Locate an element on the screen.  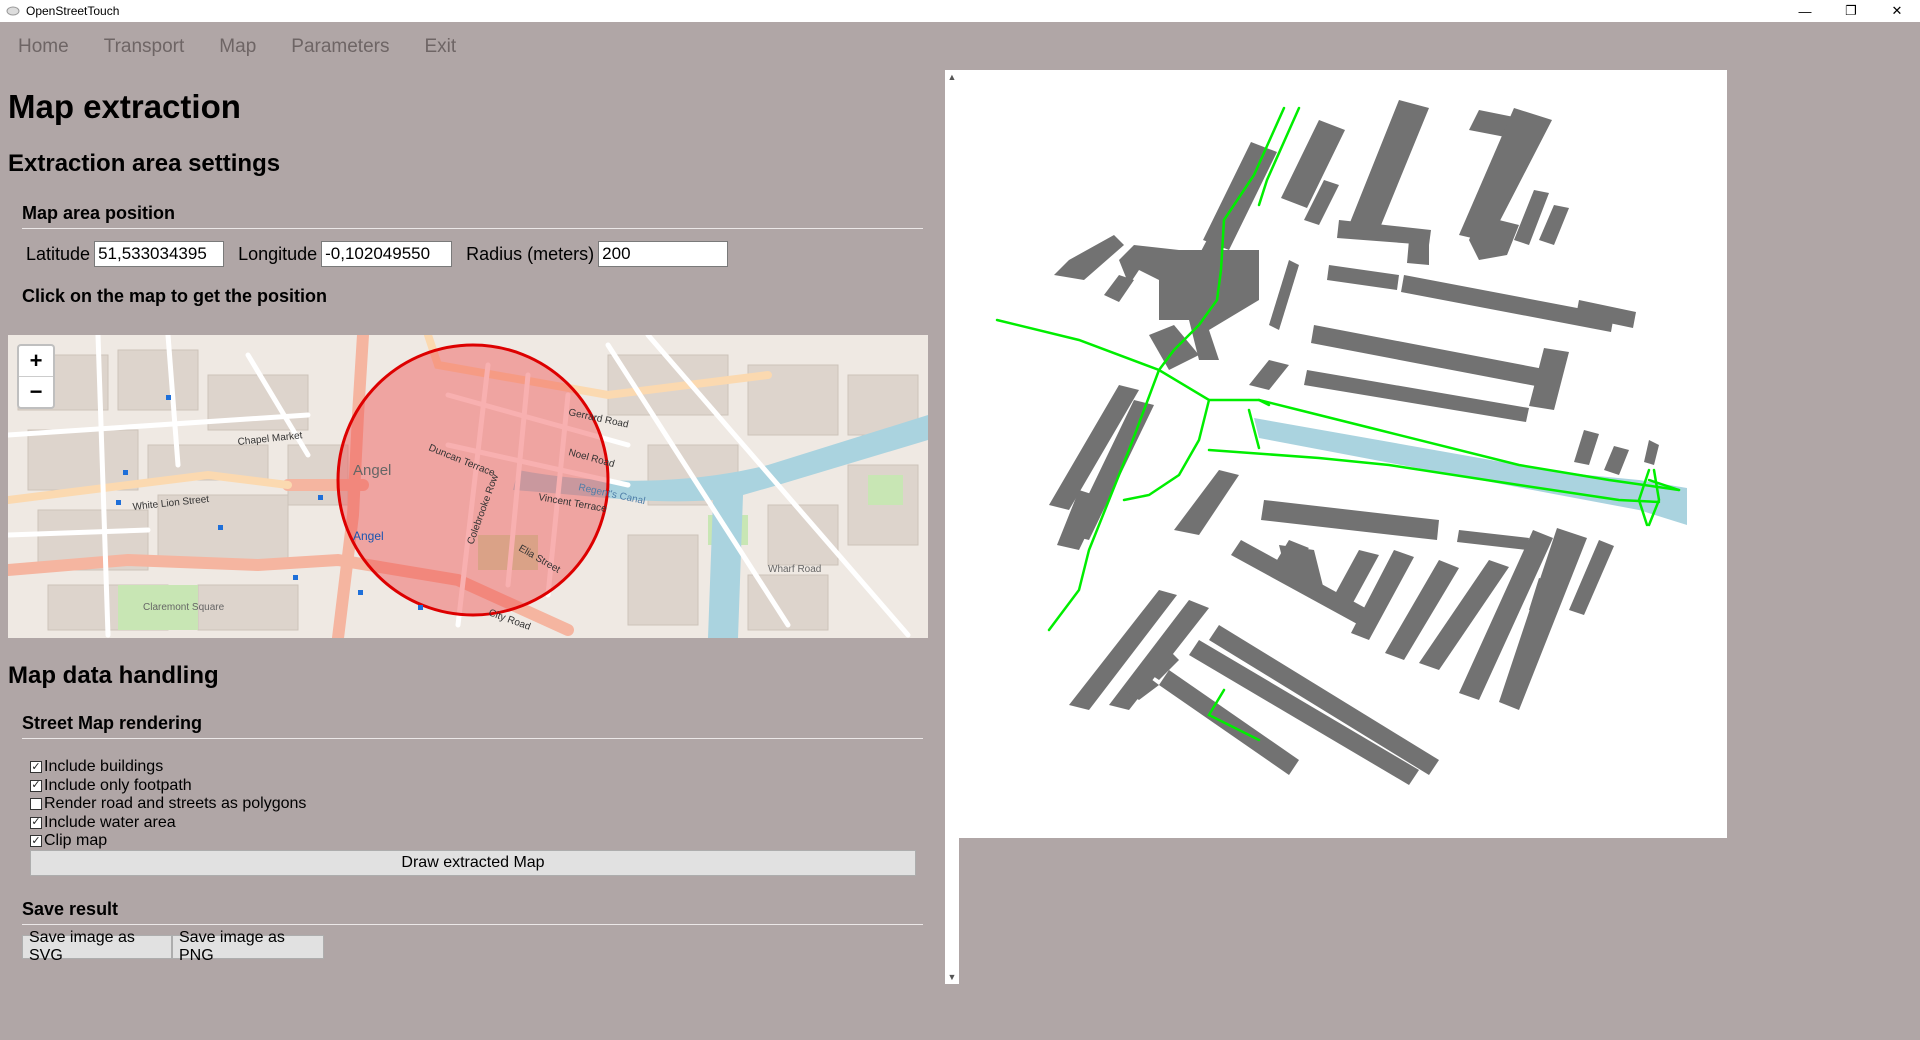
draw-map-button: Draw extracted Map is located at coordinates (473, 863).